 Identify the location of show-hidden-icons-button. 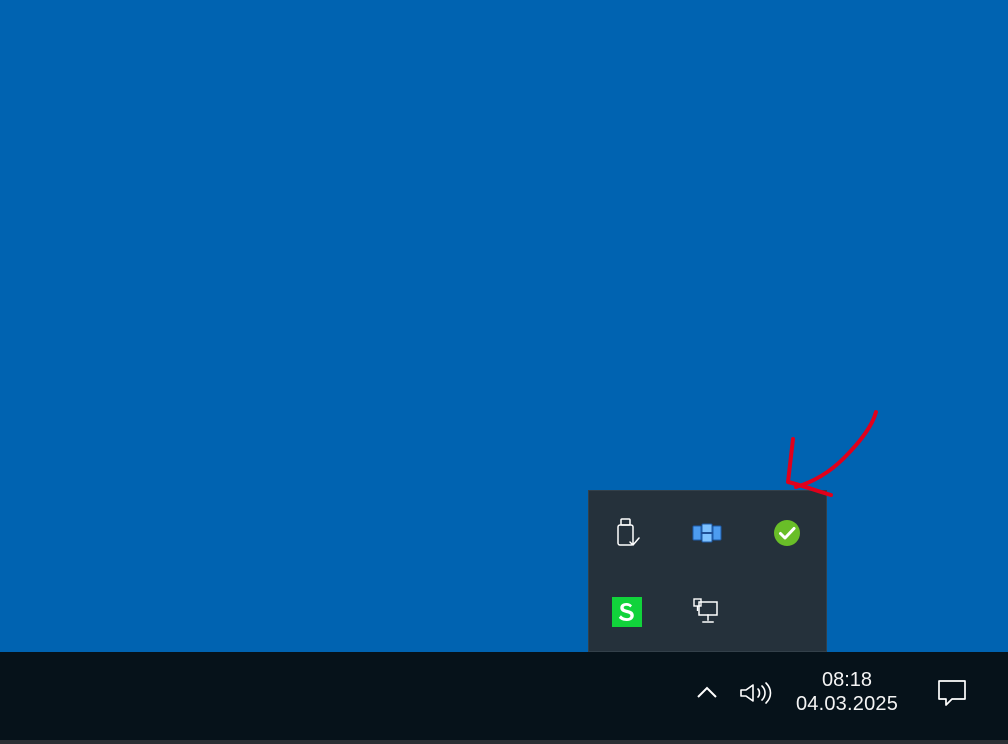
(707, 693).